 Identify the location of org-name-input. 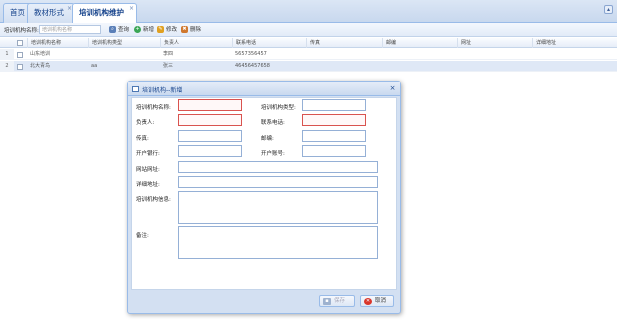
(210, 105).